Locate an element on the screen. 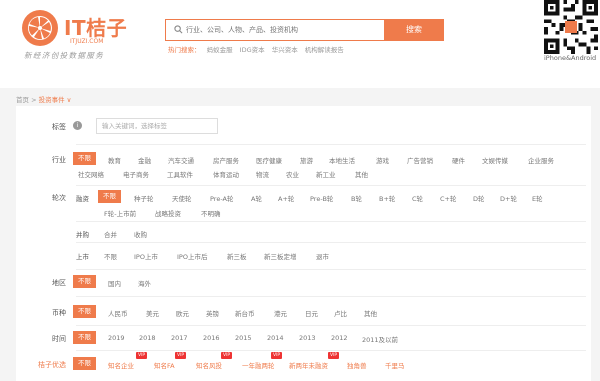 This screenshot has height=381, width=600. filter-option: 广告营销 is located at coordinates (420, 160).